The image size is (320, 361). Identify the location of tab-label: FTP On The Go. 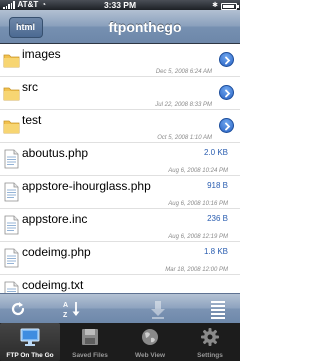
(30, 355).